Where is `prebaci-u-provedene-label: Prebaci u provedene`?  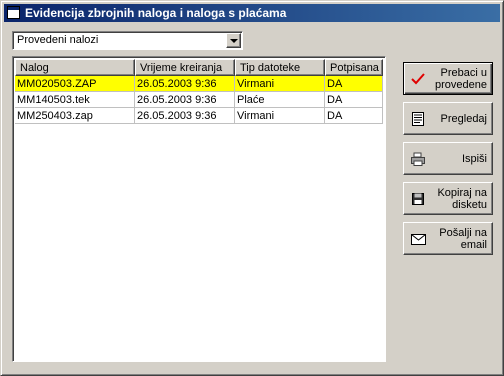
prebaci-u-provedene-label: Prebaci u provedene is located at coordinates (461, 78).